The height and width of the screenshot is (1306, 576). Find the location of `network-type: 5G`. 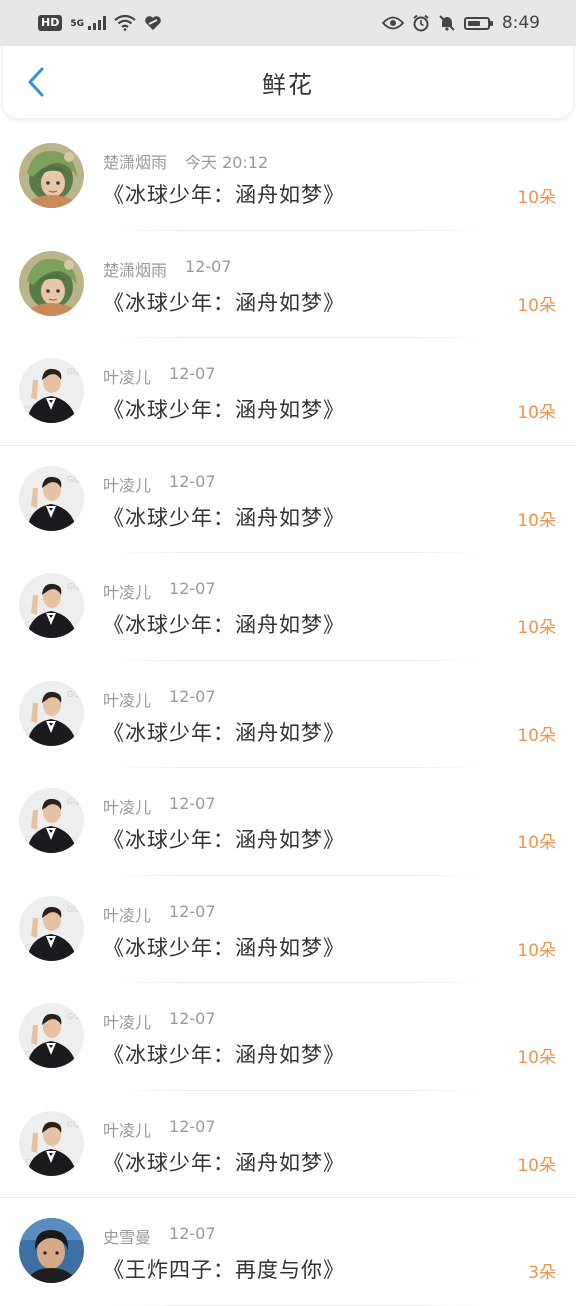

network-type: 5G is located at coordinates (77, 24).